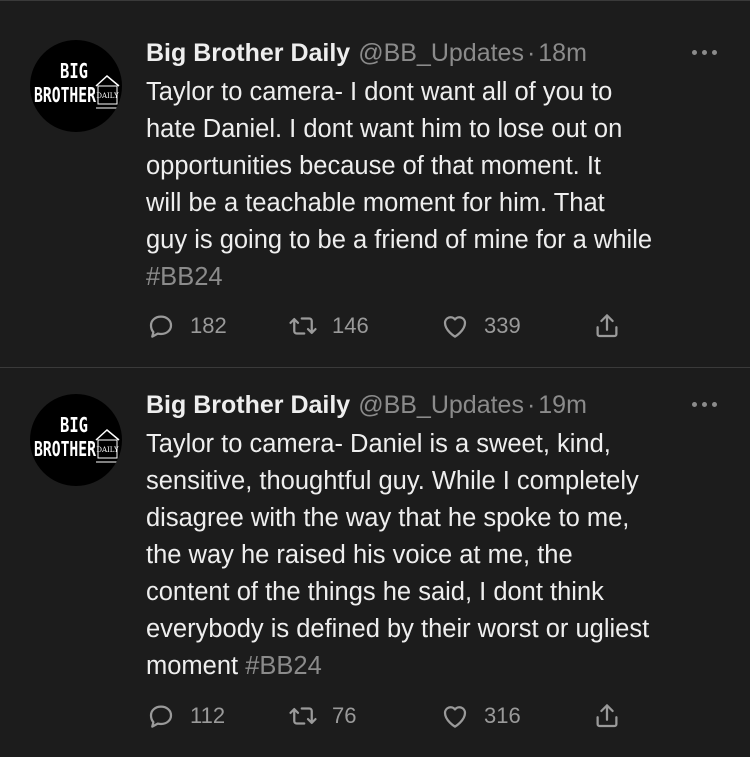 This screenshot has height=757, width=750. I want to click on tweet-header: Big Brother Daily @BB_Updates · 19m, so click(441, 405).